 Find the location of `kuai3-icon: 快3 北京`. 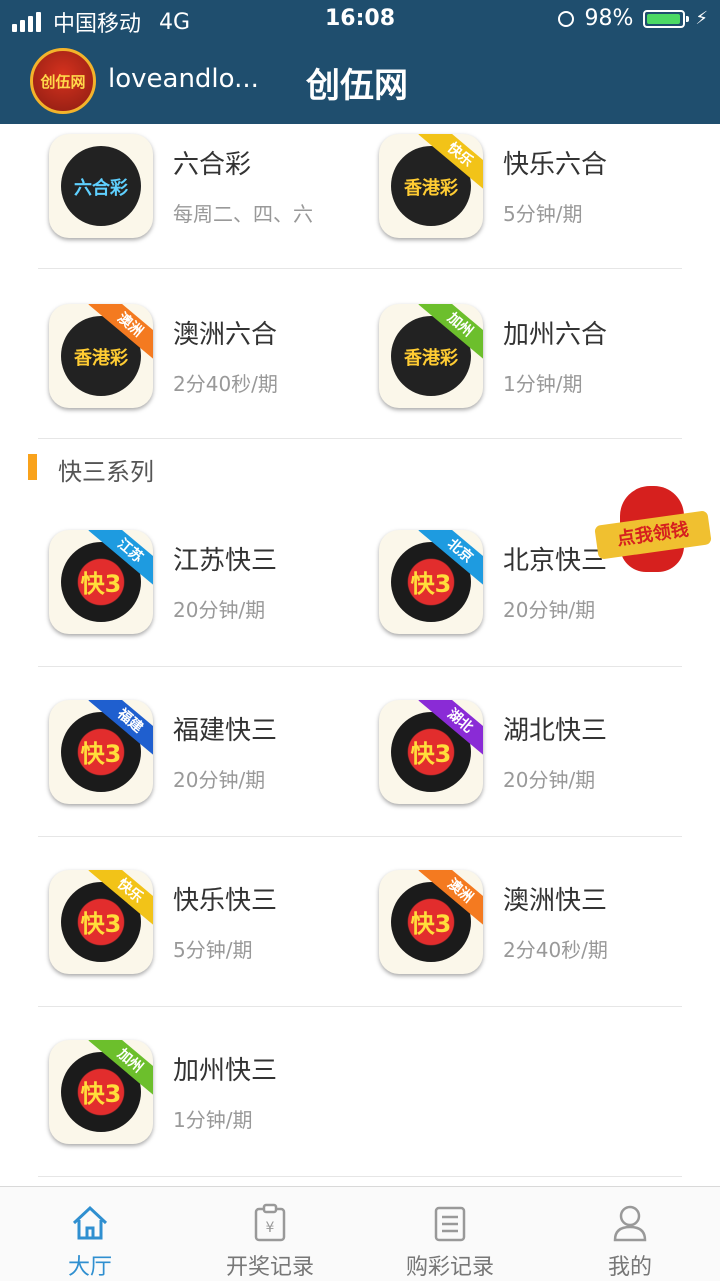

kuai3-icon: 快3 北京 is located at coordinates (431, 582).